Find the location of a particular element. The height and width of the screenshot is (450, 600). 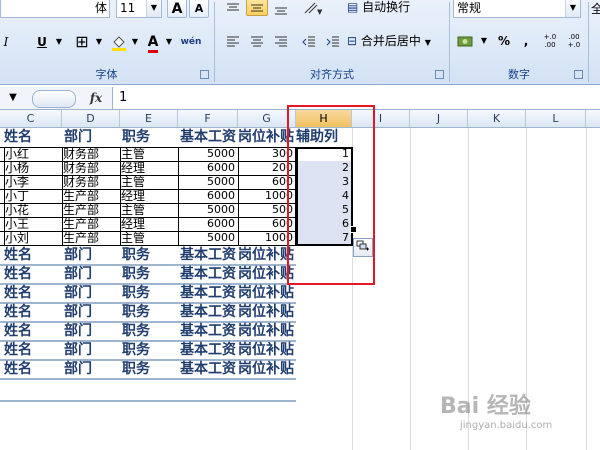

cell-name: 小刘 is located at coordinates (33, 238).